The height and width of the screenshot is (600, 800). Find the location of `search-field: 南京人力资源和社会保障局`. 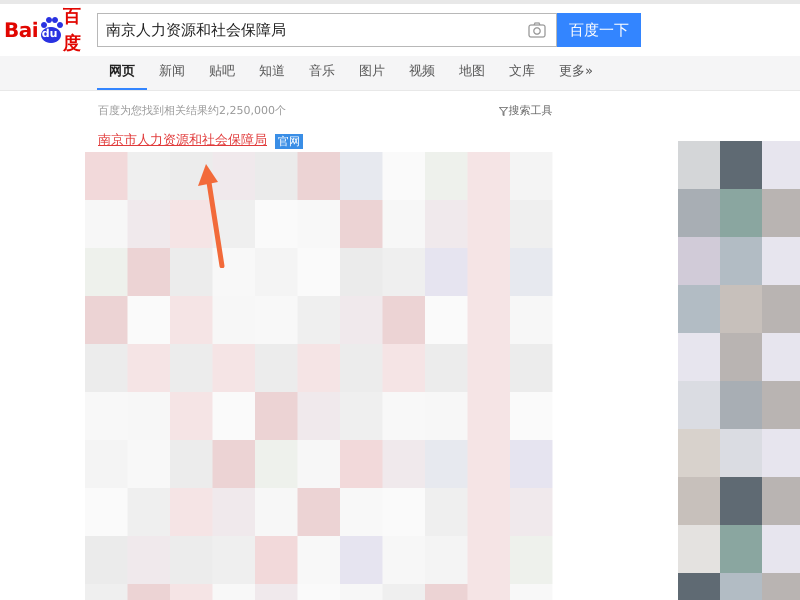

search-field: 南京人力资源和社会保障局 is located at coordinates (327, 30).